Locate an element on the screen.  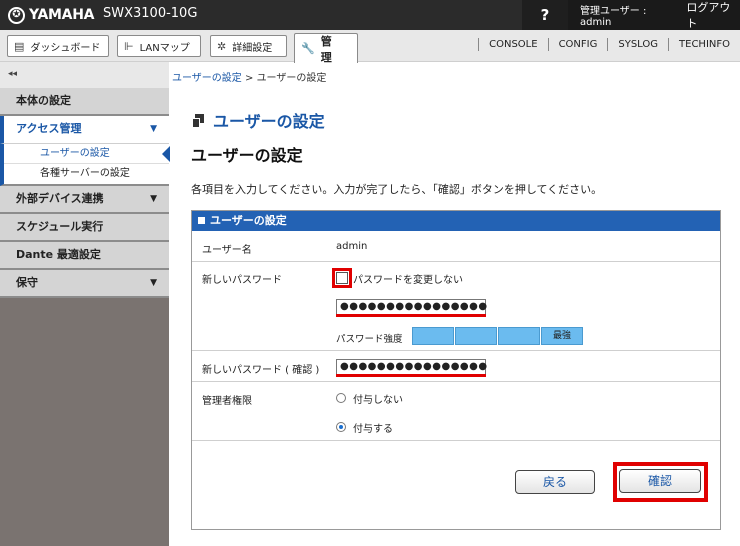
page-header-title: ユーザーの設定 is located at coordinates (269, 121).